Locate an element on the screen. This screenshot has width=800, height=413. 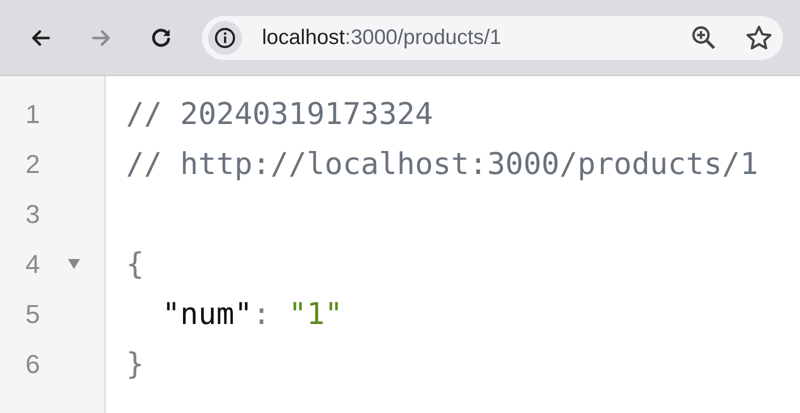
code-comment: // http://localhost:3000/products/1 is located at coordinates (442, 165).